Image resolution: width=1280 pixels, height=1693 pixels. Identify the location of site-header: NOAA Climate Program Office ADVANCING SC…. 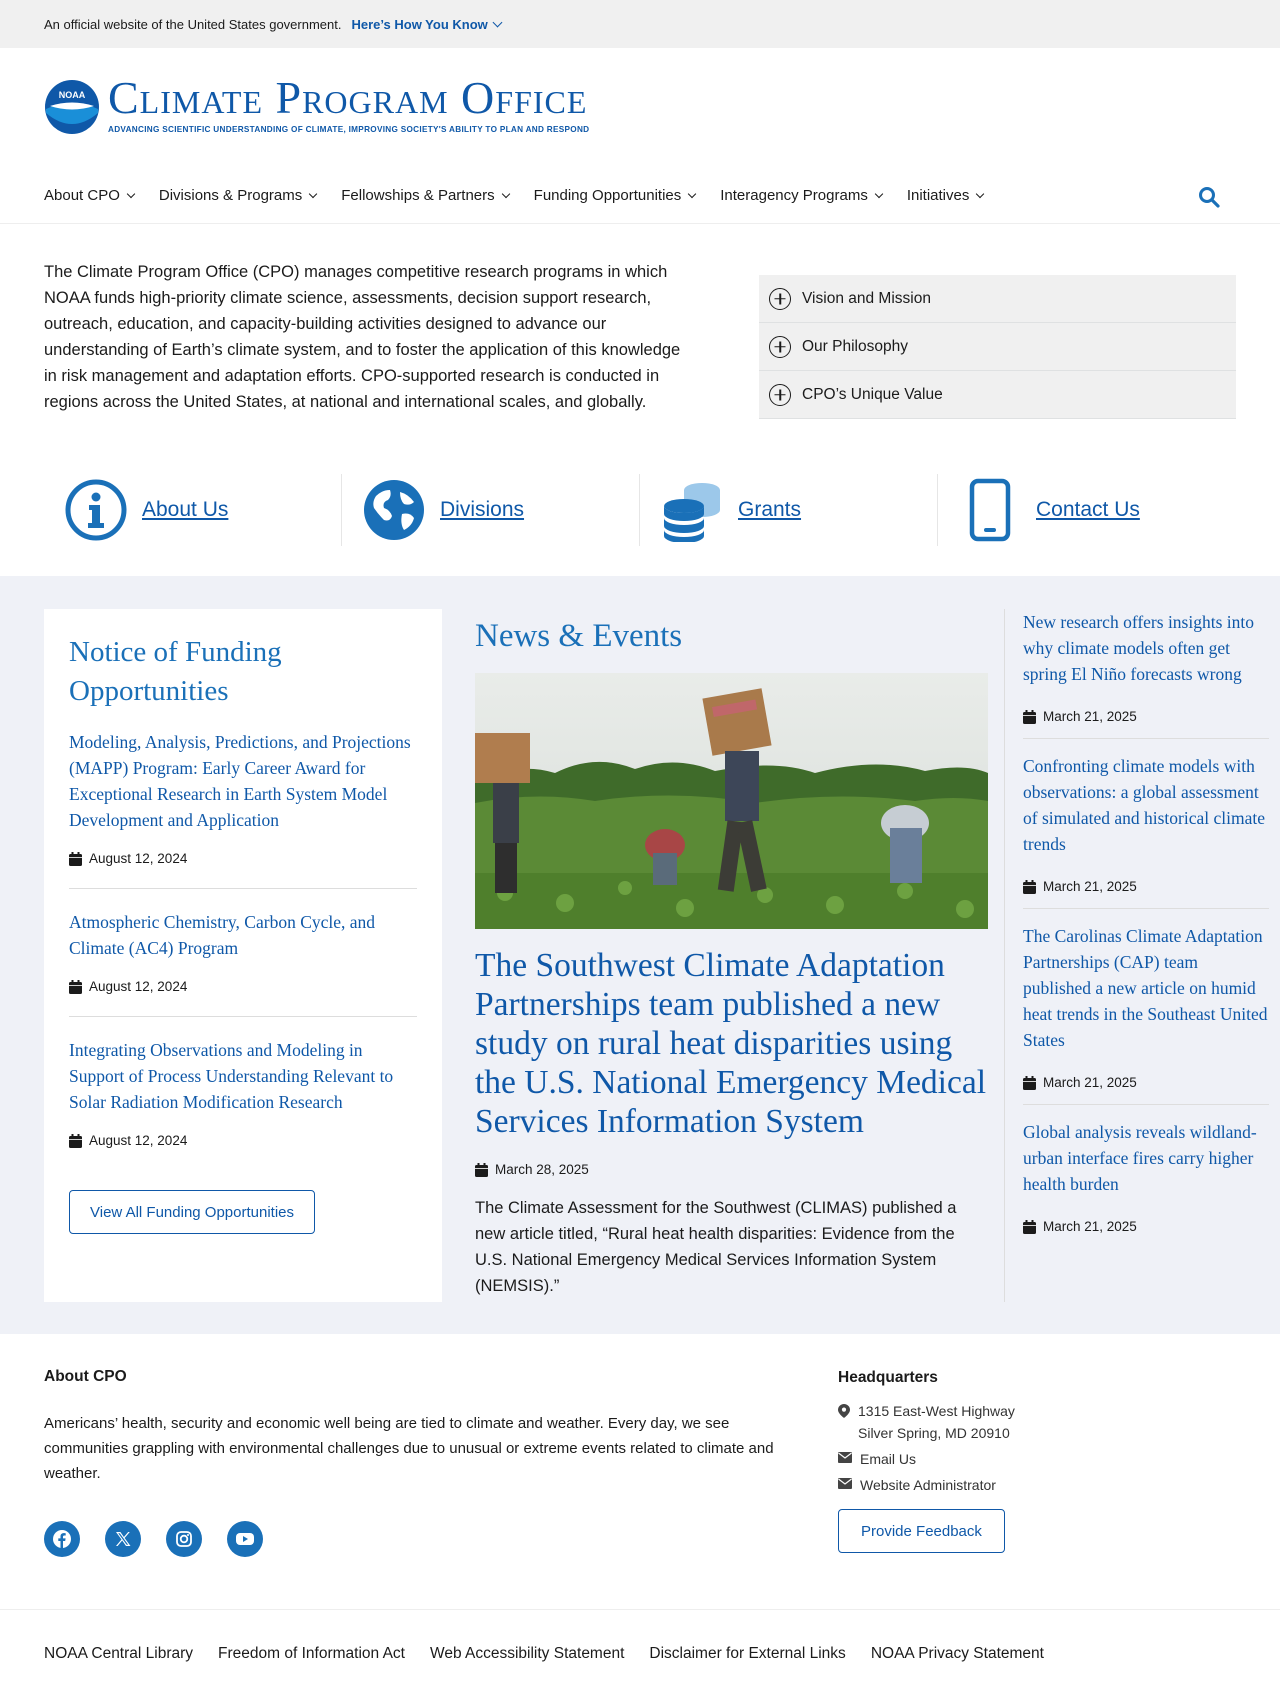
(640, 108).